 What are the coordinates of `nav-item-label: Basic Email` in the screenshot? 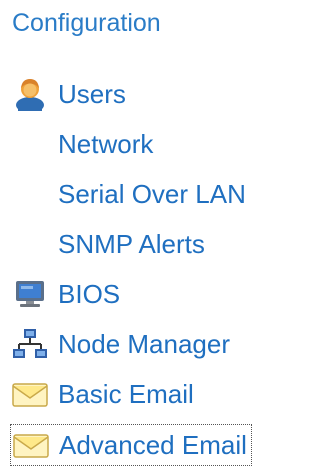 It's located at (126, 394).